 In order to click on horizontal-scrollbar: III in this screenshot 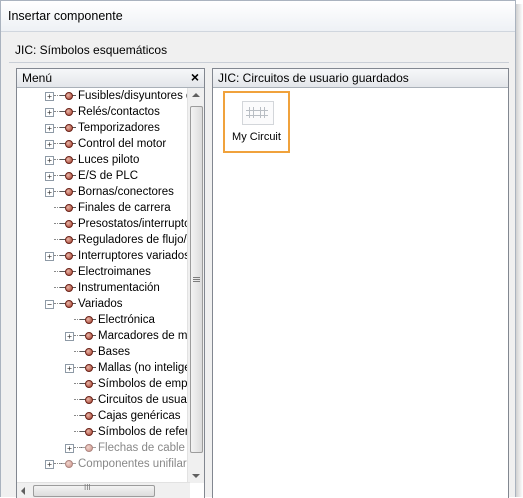, I will do `click(103, 490)`.